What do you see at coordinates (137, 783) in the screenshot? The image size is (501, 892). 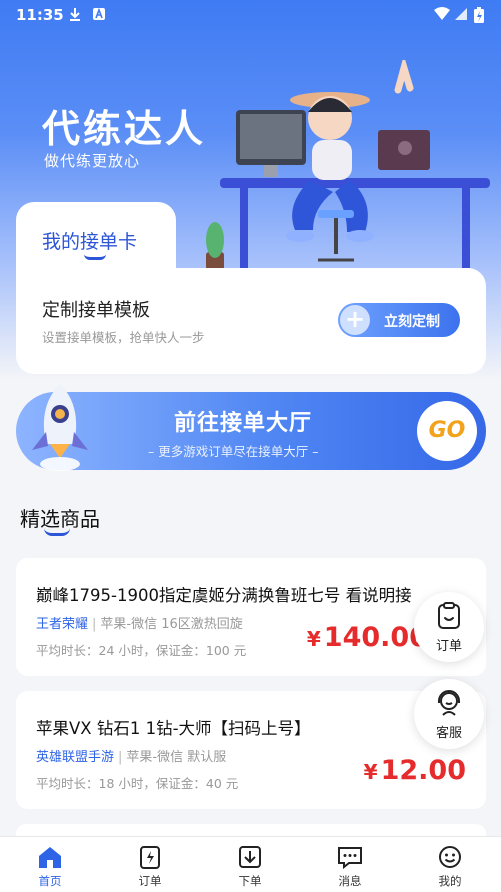 I see `goods-info: 平均时长：18 小时，保证金：40 元` at bounding box center [137, 783].